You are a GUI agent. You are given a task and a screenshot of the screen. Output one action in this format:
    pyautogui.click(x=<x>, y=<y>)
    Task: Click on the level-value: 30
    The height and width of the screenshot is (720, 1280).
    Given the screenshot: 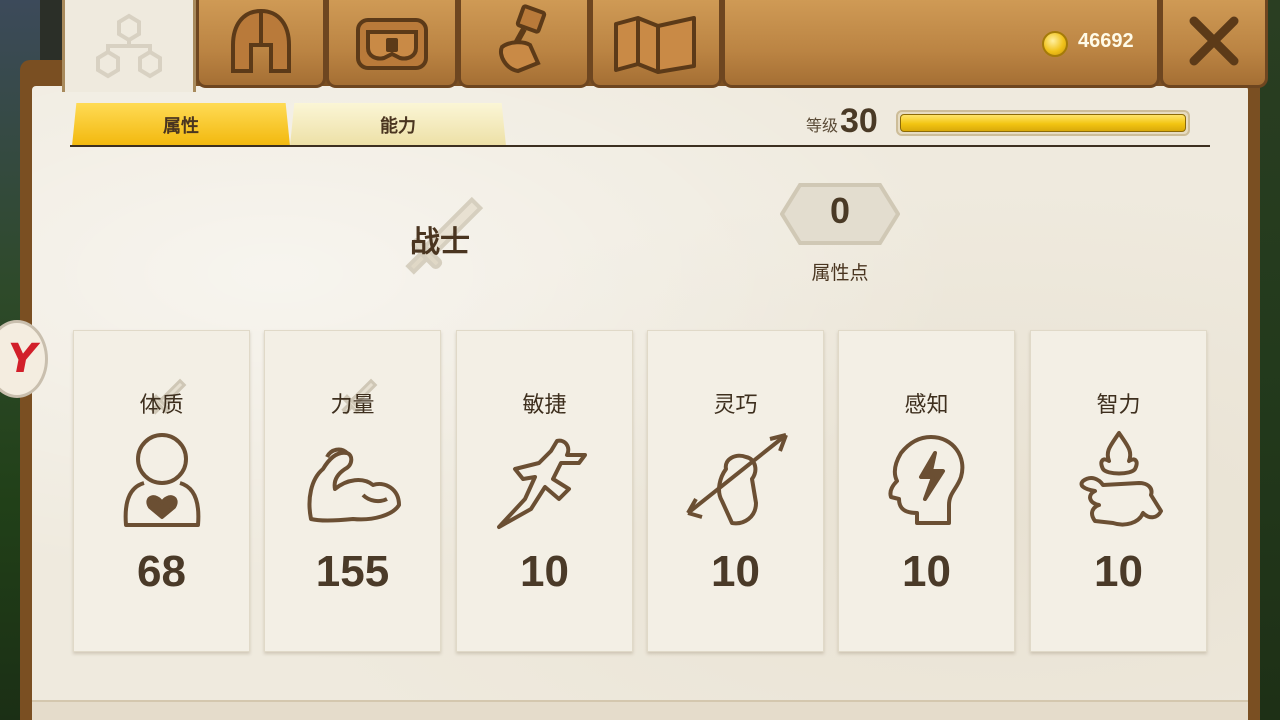 What is the action you would take?
    pyautogui.click(x=859, y=121)
    